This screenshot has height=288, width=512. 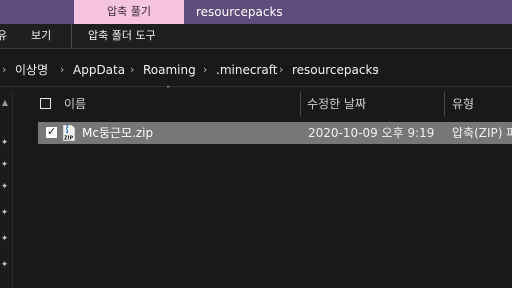 What do you see at coordinates (336, 104) in the screenshot?
I see `column-date: 수정한 날짜` at bounding box center [336, 104].